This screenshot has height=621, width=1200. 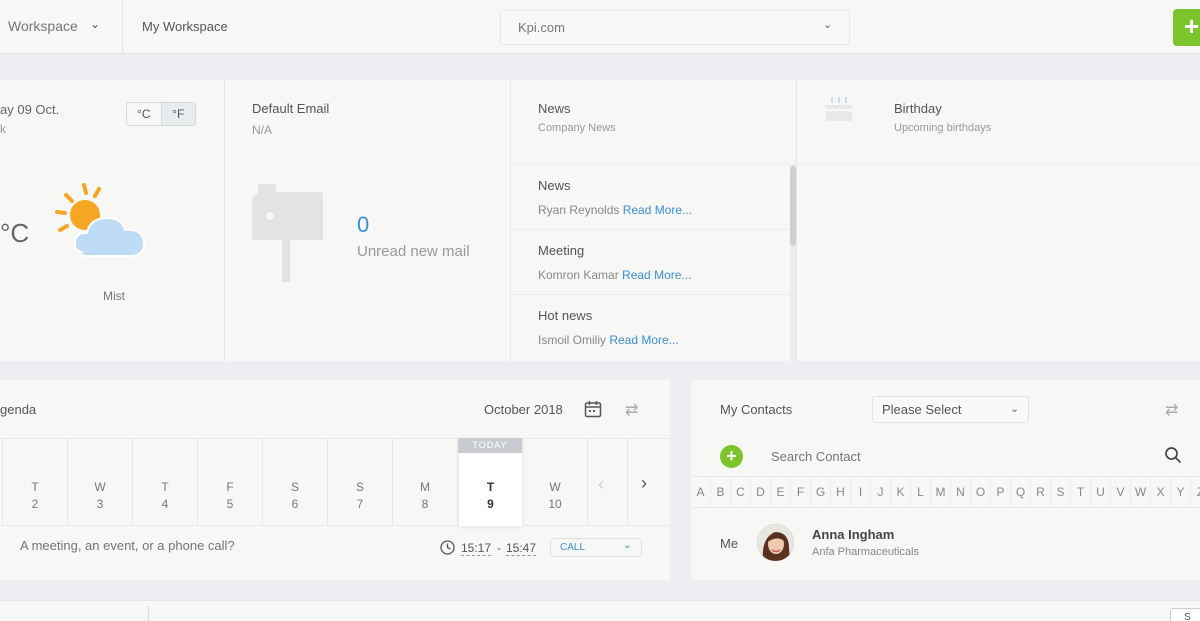 I want to click on day-cell: S6, so click(x=294, y=482).